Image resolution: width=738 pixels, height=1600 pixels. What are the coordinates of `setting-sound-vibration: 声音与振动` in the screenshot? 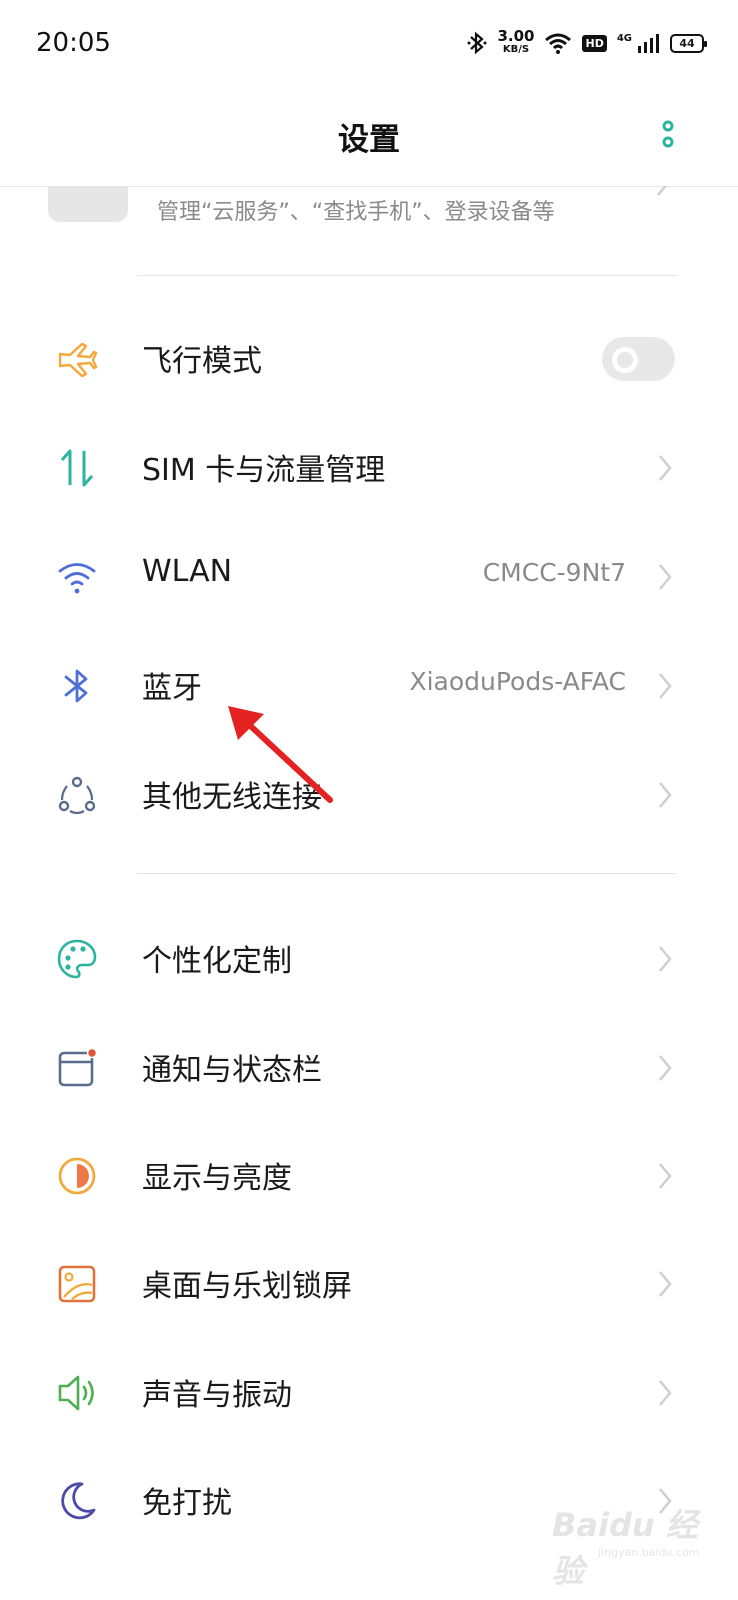 It's located at (369, 1392).